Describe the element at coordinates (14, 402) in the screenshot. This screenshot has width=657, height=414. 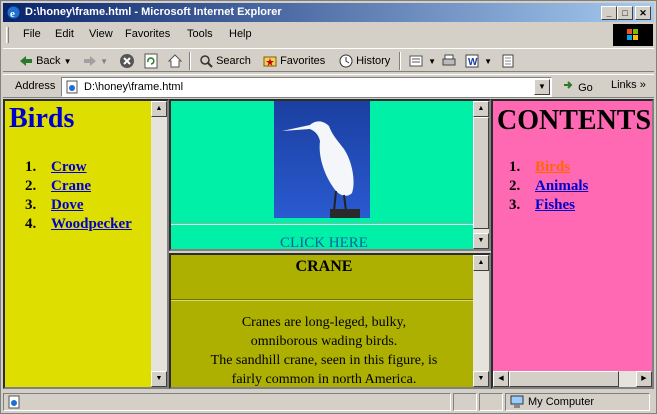
I see `page-status-icon` at that location.